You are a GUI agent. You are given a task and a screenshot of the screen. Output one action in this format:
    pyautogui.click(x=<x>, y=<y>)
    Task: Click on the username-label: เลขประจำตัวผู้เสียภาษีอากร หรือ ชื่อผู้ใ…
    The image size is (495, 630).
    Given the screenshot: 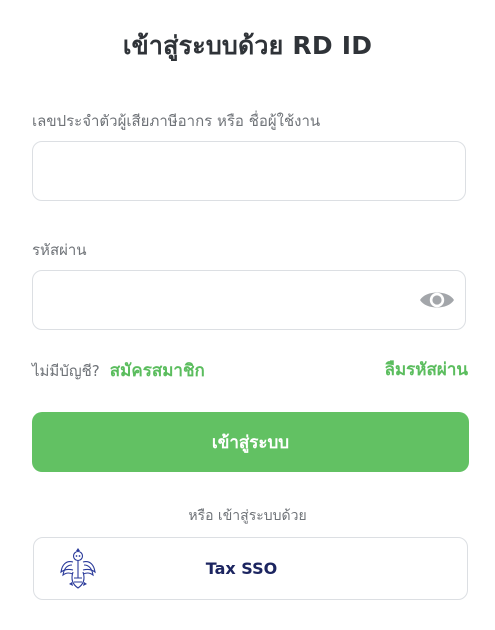 What is the action you would take?
    pyautogui.click(x=176, y=121)
    